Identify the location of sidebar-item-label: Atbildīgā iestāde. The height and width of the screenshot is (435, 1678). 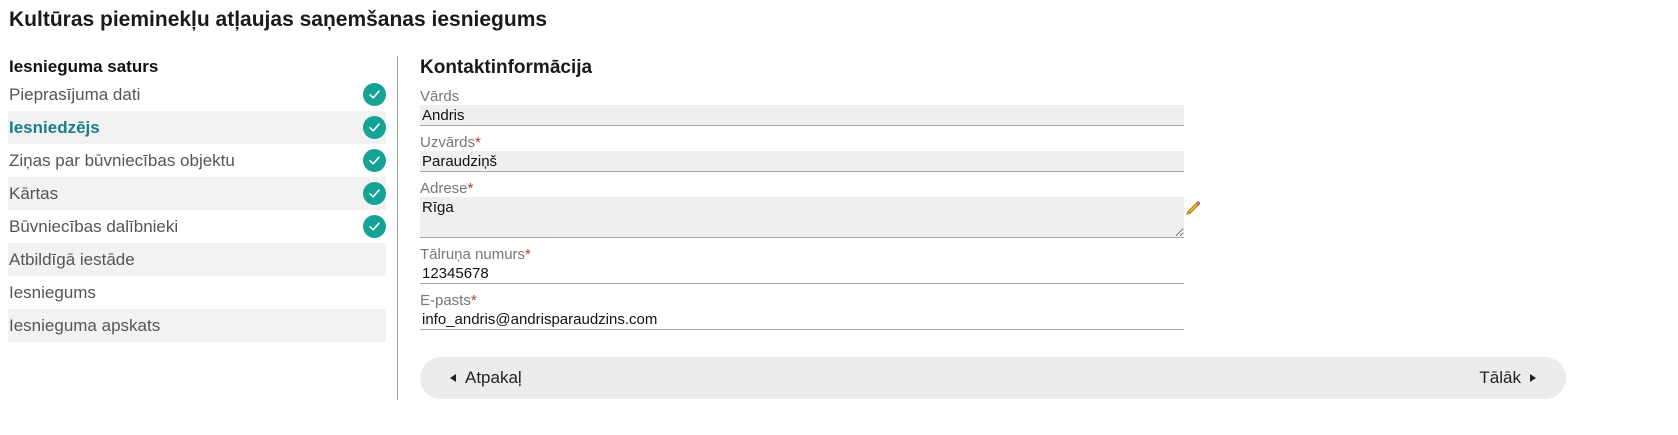
(72, 259).